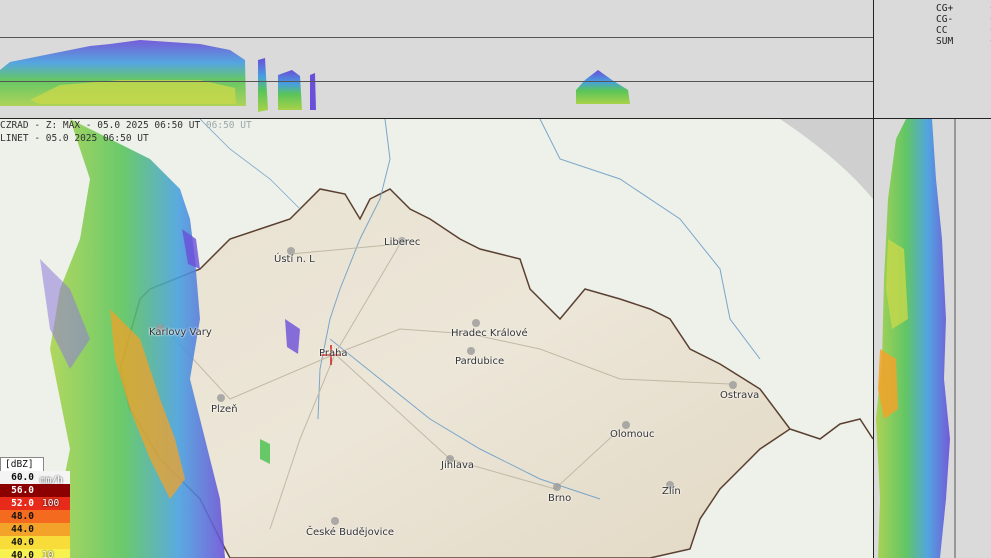  What do you see at coordinates (74, 138) in the screenshot?
I see `linet-timestamp: LINET - 05.0 2025 06:50 UT` at bounding box center [74, 138].